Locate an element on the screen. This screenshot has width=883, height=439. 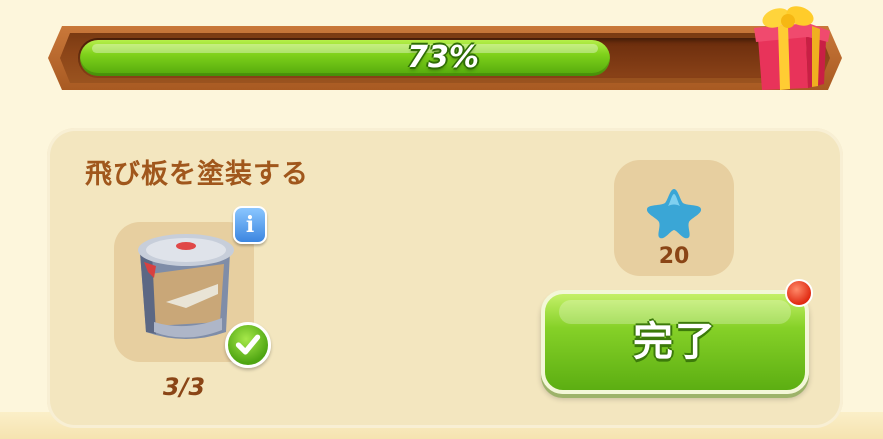
complete-button-label: 完了 is located at coordinates (675, 342).